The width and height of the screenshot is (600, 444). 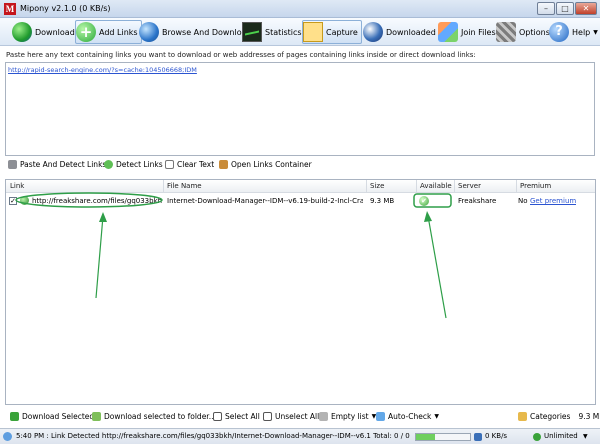 I want to click on empty-list-label: Empty list, so click(x=350, y=416).